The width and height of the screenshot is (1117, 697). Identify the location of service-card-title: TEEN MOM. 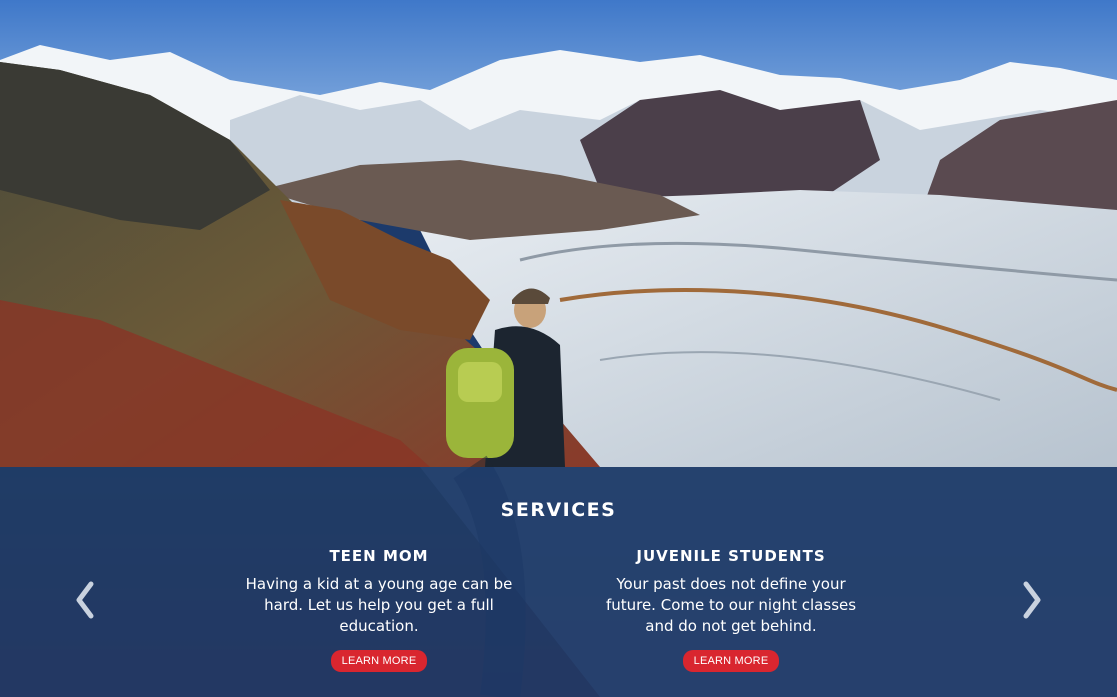
(379, 556).